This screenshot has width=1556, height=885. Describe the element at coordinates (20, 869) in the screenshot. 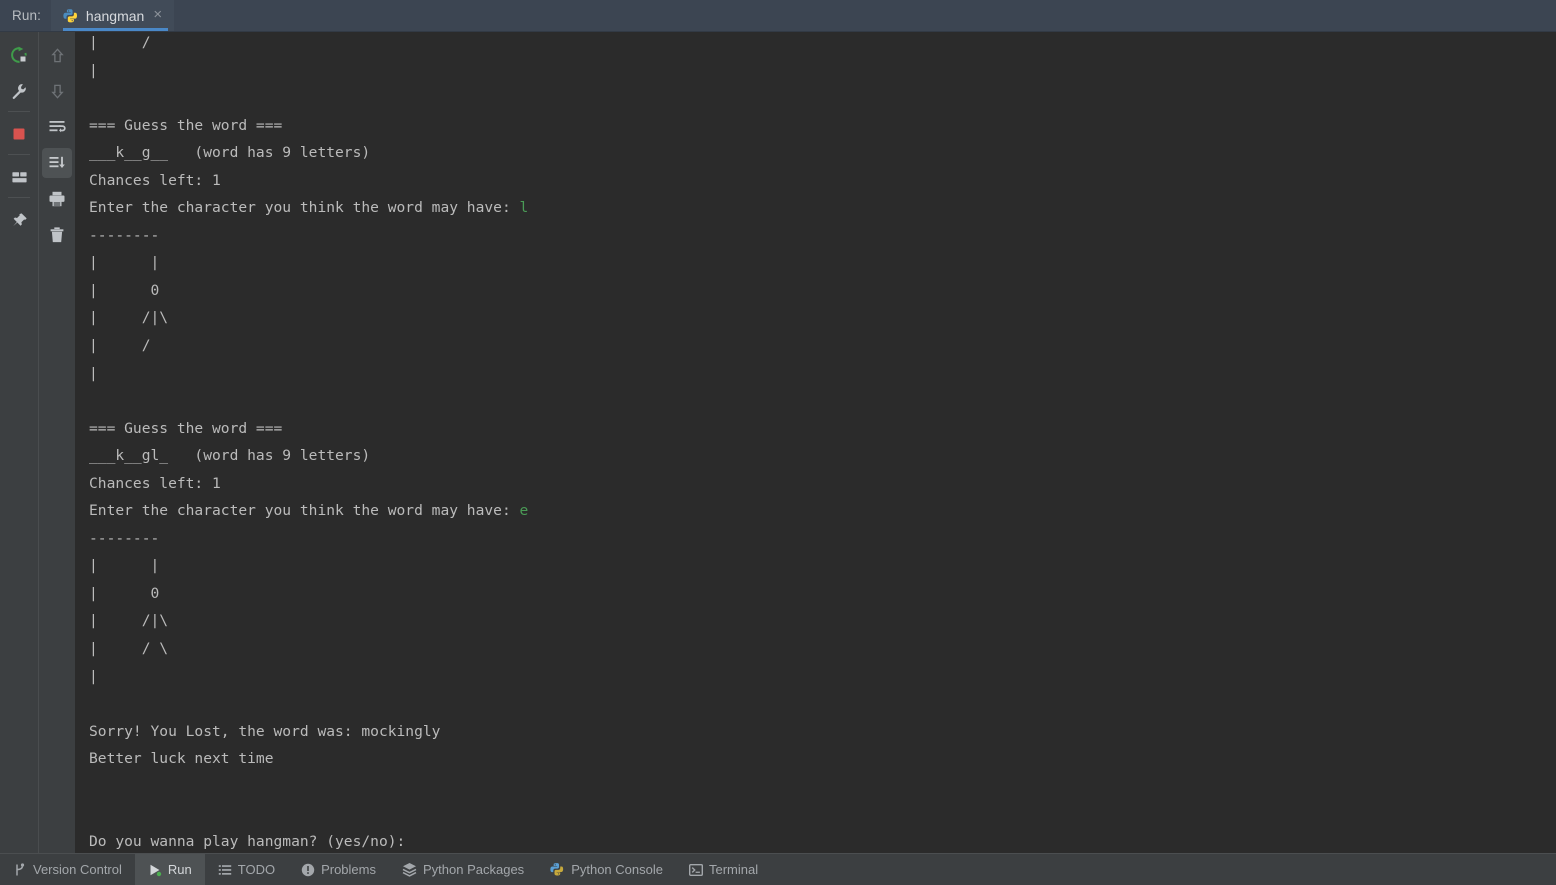

I see `branch-icon` at that location.